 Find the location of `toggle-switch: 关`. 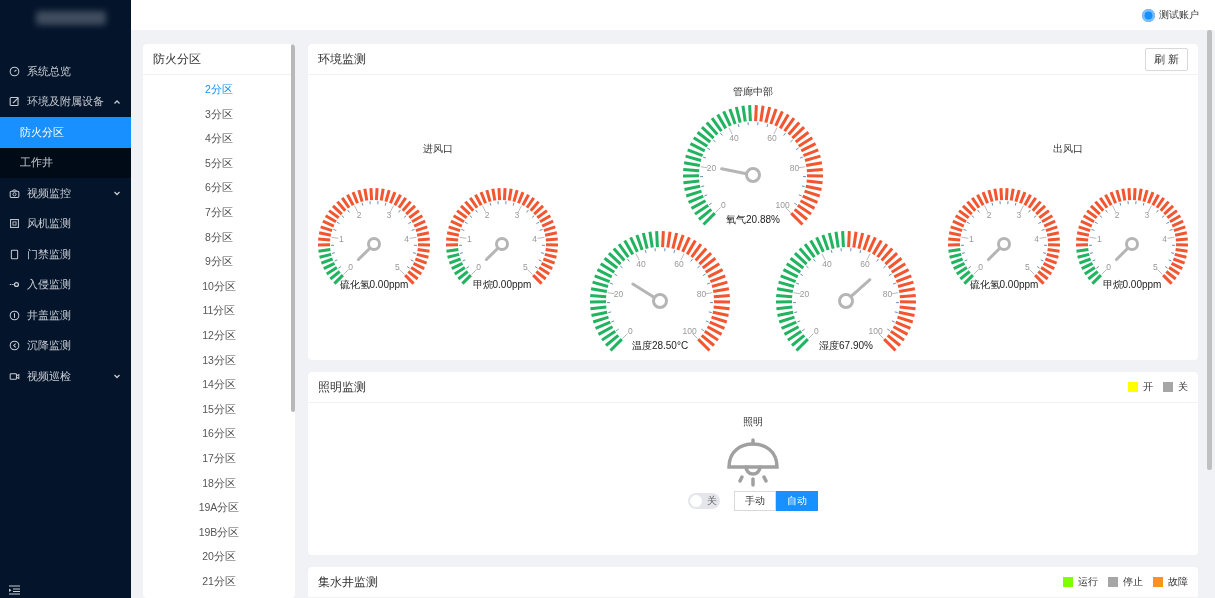

toggle-switch: 关 is located at coordinates (704, 501).